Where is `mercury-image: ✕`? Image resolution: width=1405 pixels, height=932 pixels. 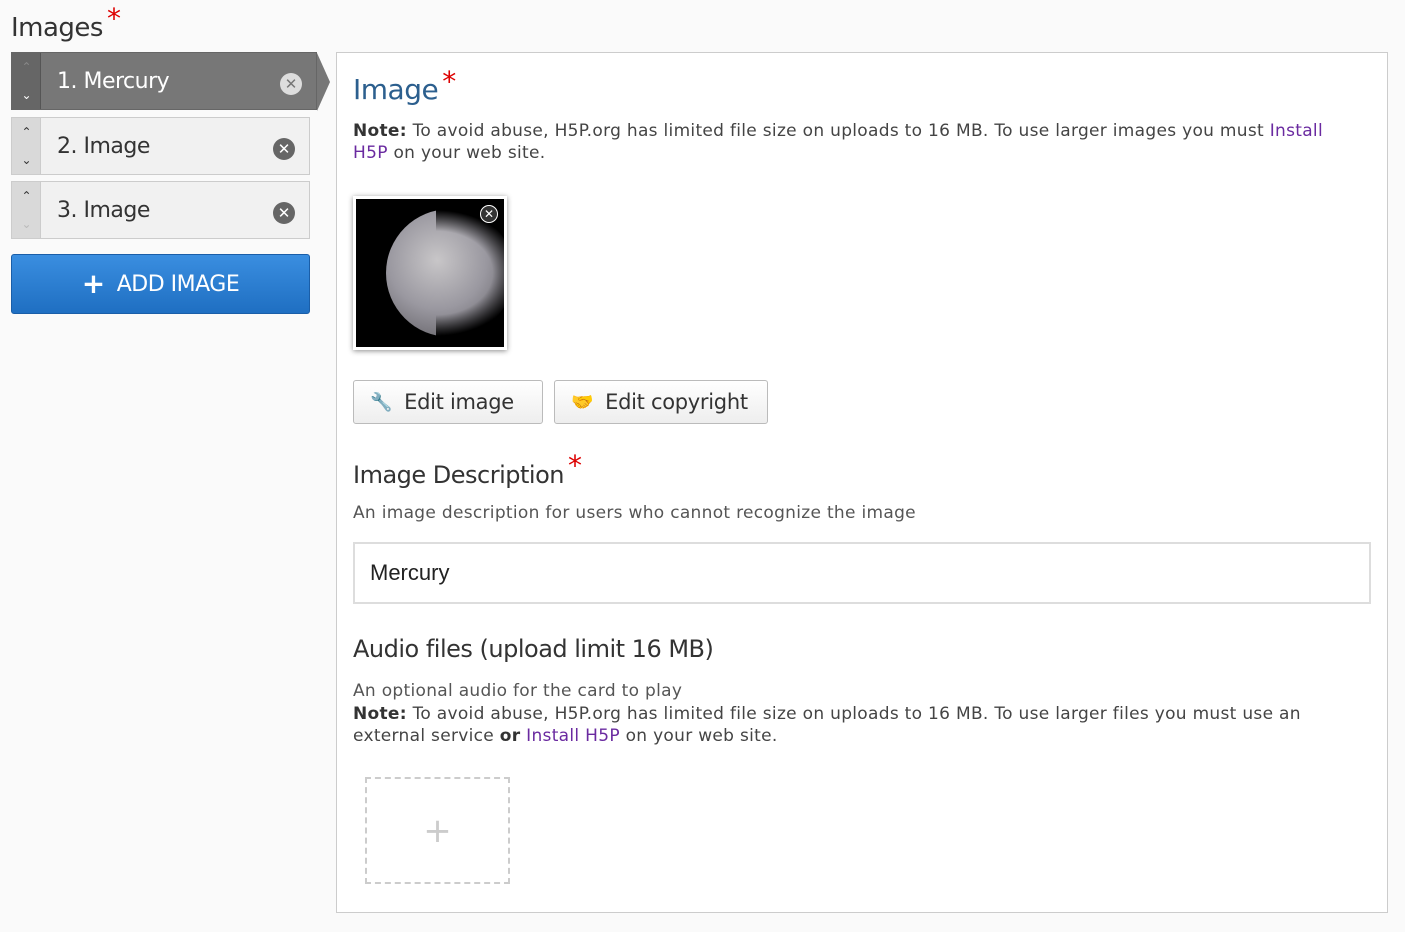
mercury-image: ✕ is located at coordinates (430, 273).